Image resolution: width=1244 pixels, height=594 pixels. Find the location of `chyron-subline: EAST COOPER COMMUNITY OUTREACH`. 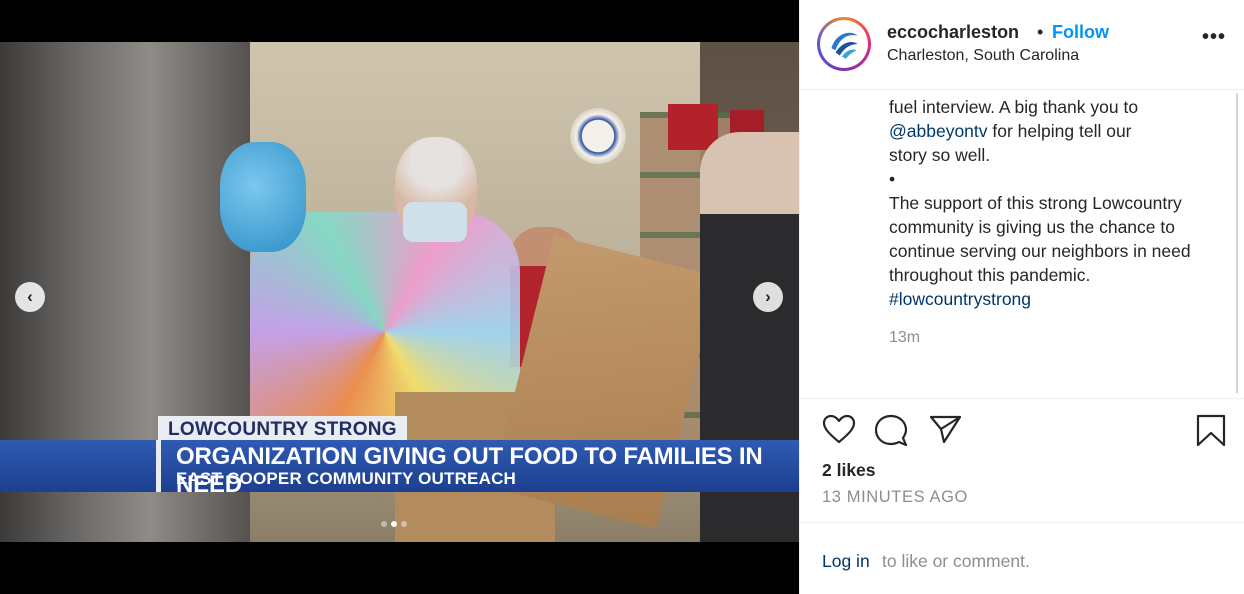

chyron-subline: EAST COOPER COMMUNITY OUTREACH is located at coordinates (346, 478).